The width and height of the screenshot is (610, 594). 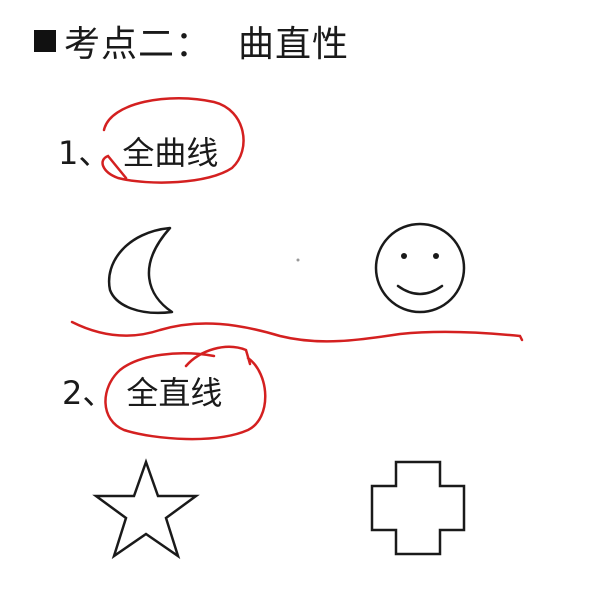 What do you see at coordinates (294, 44) in the screenshot?
I see `heading-topic: 曲直性` at bounding box center [294, 44].